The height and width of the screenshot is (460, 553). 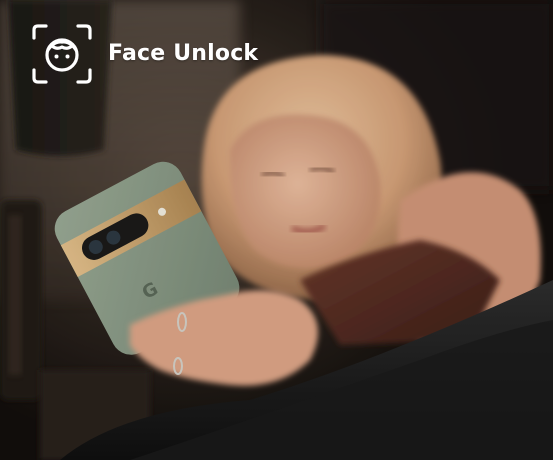 I want to click on feature-title: Face Unlock, so click(x=183, y=53).